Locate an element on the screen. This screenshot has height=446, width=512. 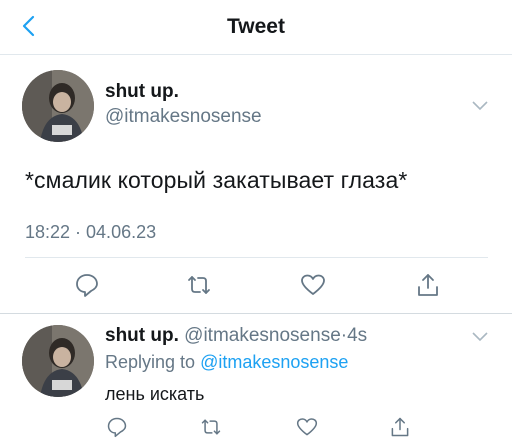
replying-handle-link: @itmakesnosense is located at coordinates (274, 362).